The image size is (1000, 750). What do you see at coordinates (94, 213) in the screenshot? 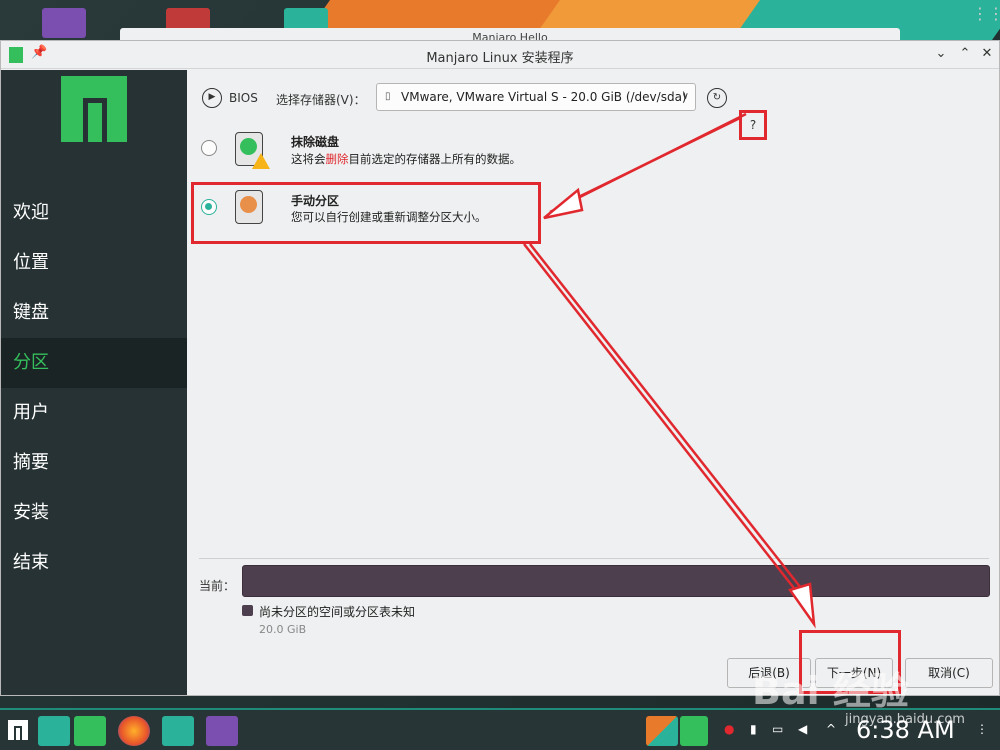
I see `sidebar-item: 欢迎` at bounding box center [94, 213].